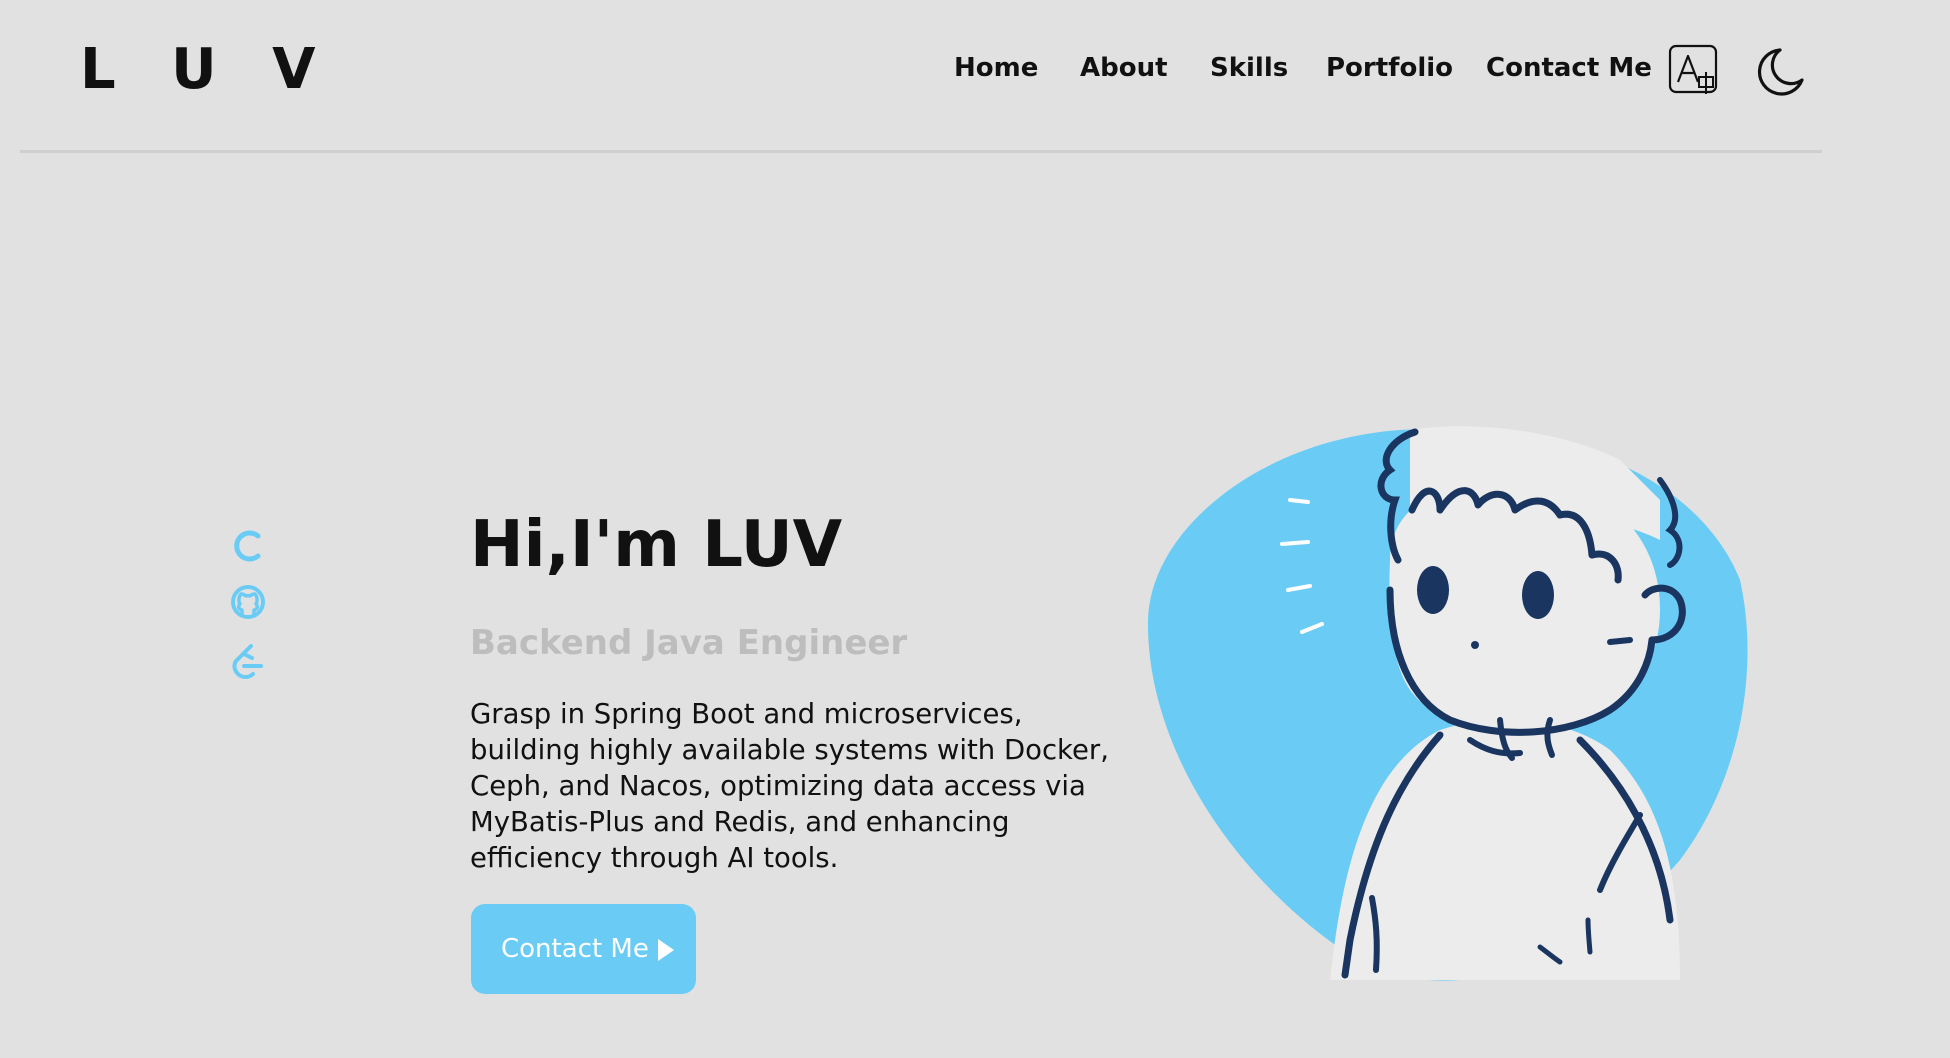 The height and width of the screenshot is (1058, 1950). What do you see at coordinates (656, 545) in the screenshot?
I see `hero-title: Hi,I'm LUV` at bounding box center [656, 545].